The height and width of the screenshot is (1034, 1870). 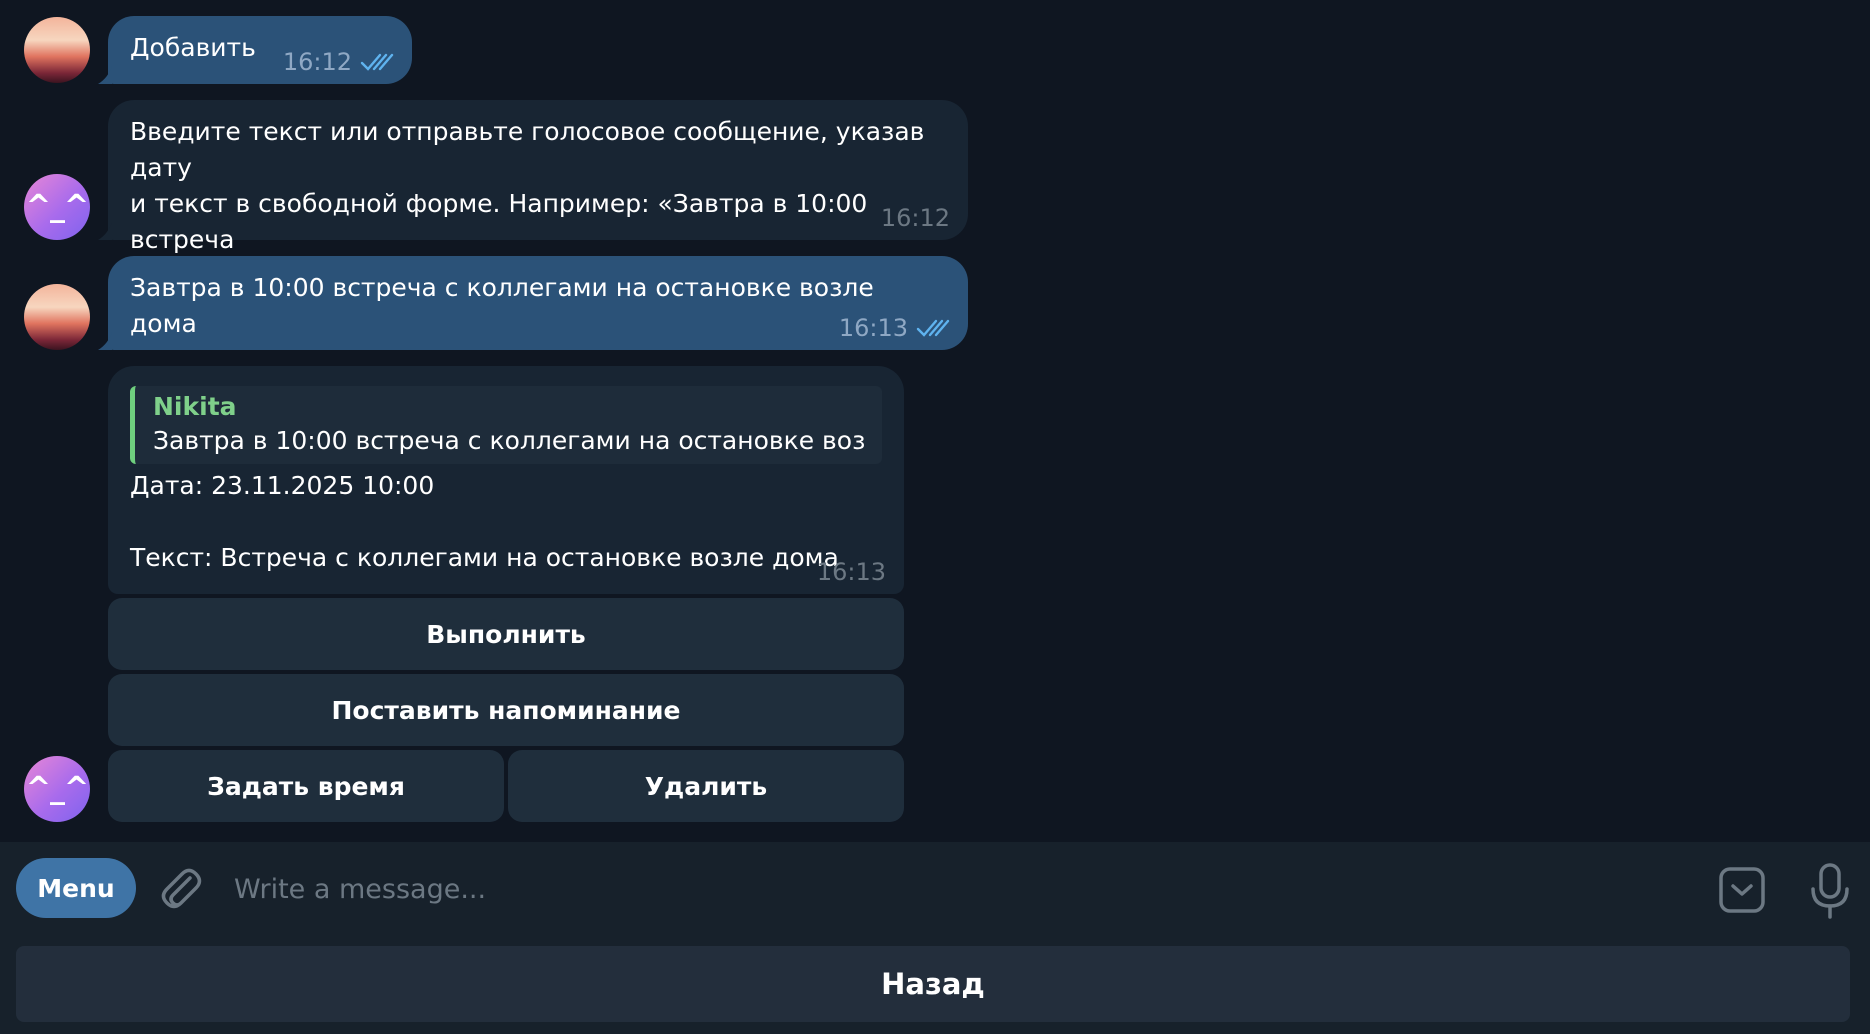 I want to click on delete-button: Удалить, so click(x=706, y=786).